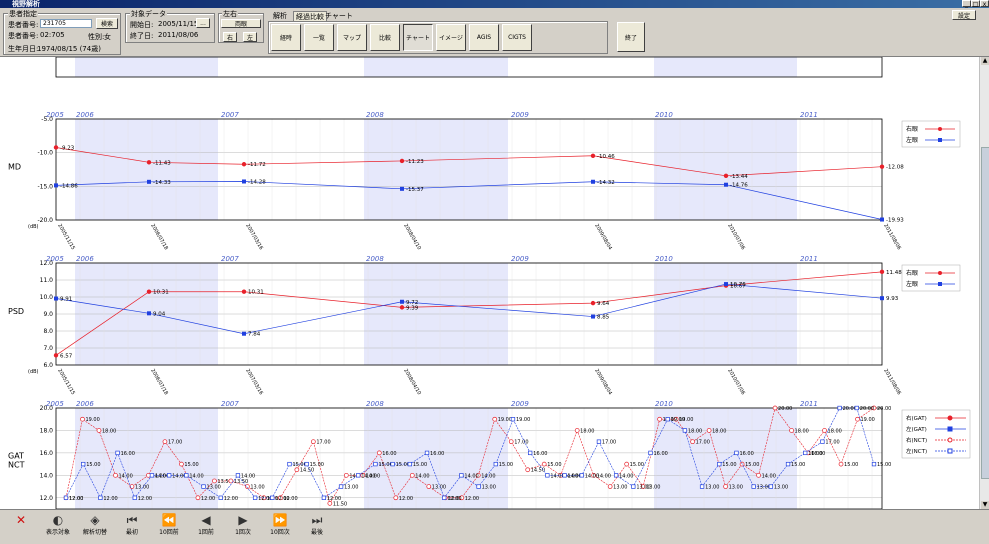  What do you see at coordinates (418, 37) in the screenshot?
I see `view-button-4: チャート` at bounding box center [418, 37].